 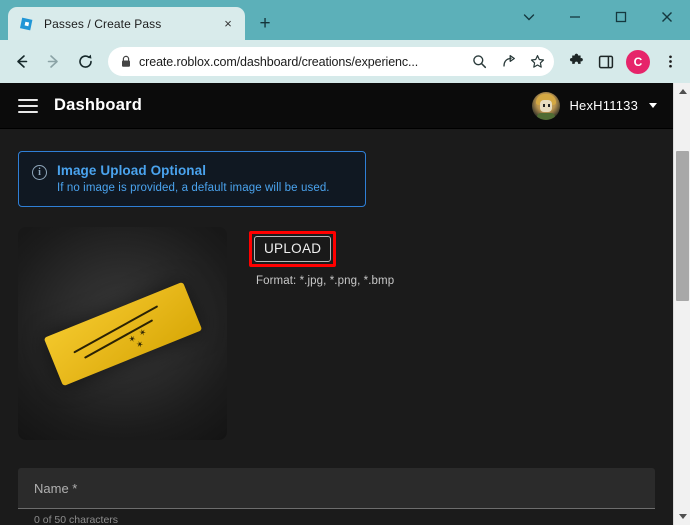 What do you see at coordinates (39, 172) in the screenshot?
I see `info-icon: i` at bounding box center [39, 172].